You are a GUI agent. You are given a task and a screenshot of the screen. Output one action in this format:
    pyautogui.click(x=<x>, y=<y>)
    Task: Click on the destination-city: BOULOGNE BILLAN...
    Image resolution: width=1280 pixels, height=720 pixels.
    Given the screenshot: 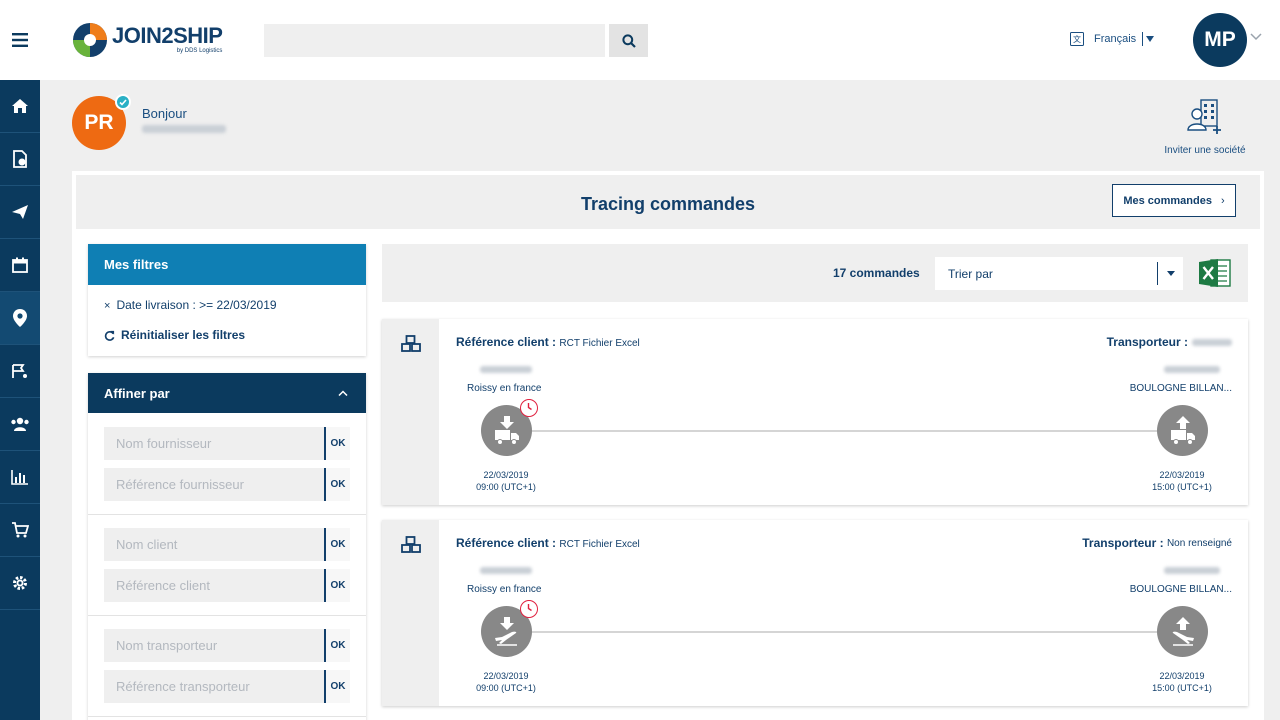 What is the action you would take?
    pyautogui.click(x=1180, y=388)
    